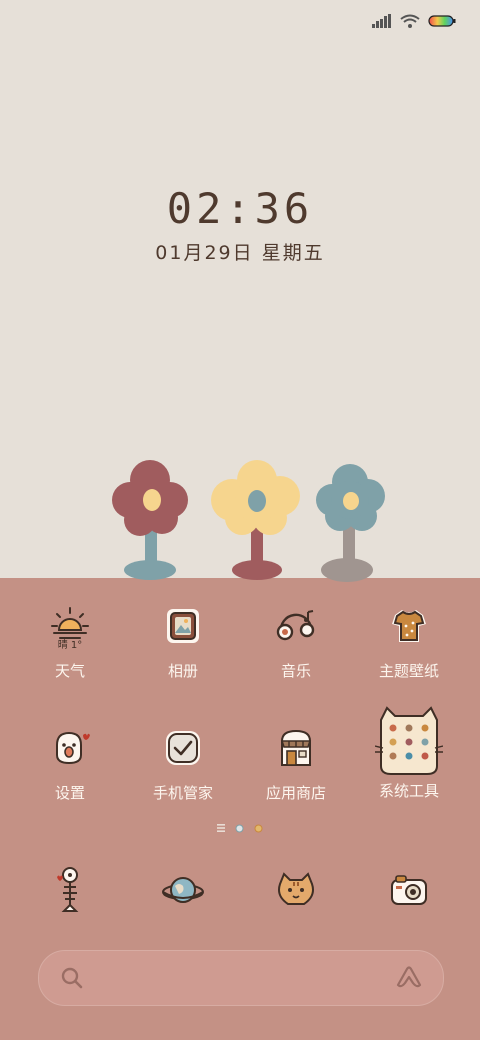  Describe the element at coordinates (410, 21) in the screenshot. I see `wifi-icon` at that location.